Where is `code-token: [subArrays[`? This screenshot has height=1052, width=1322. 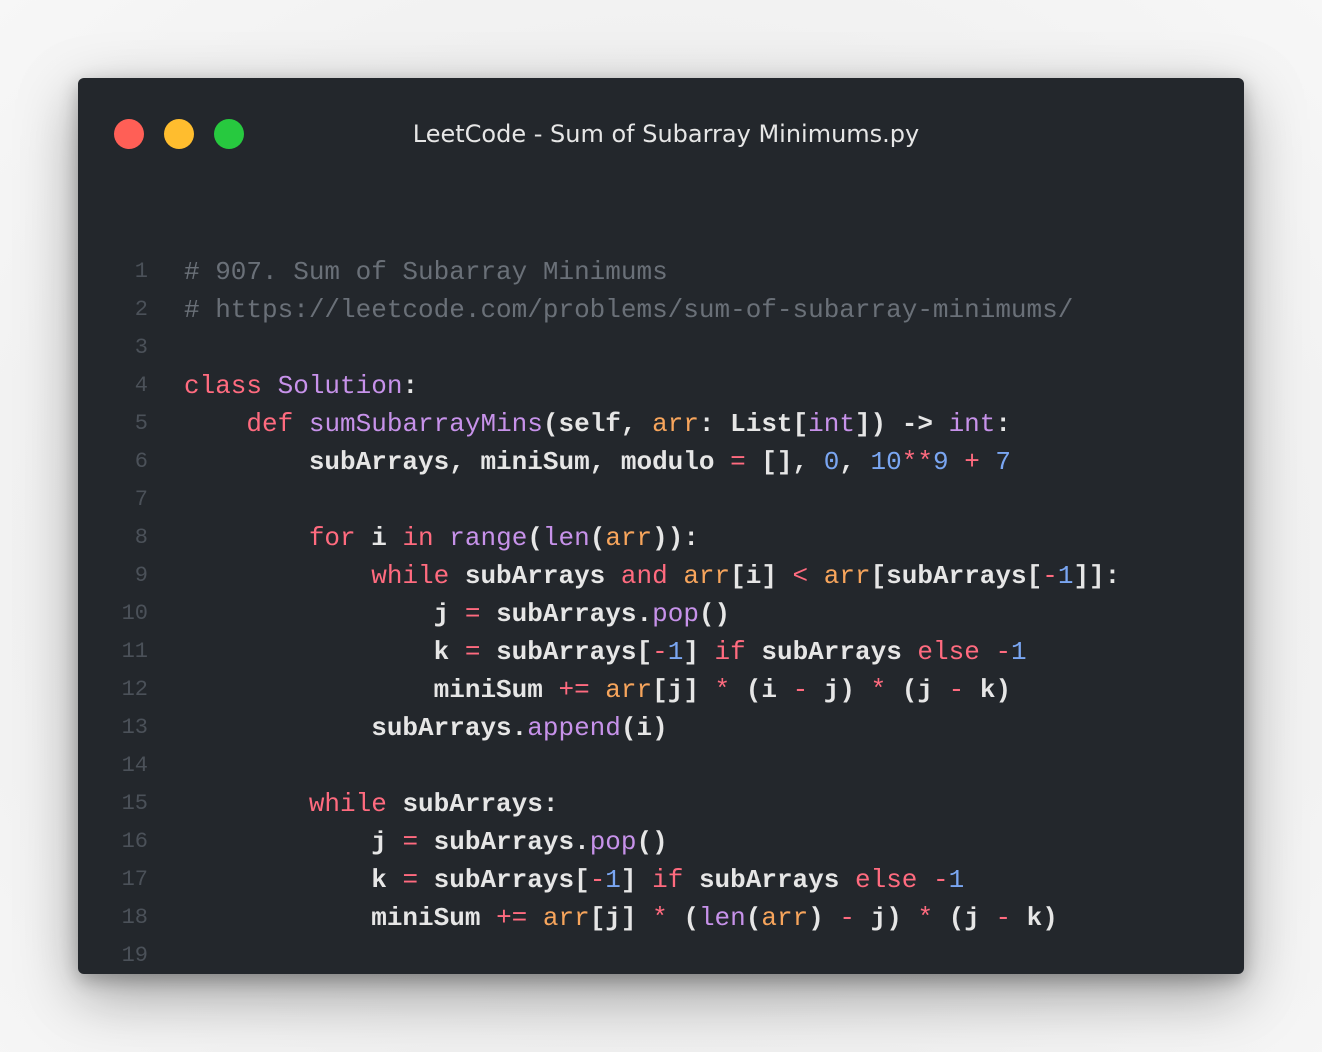 code-token: [subArrays[ is located at coordinates (956, 576).